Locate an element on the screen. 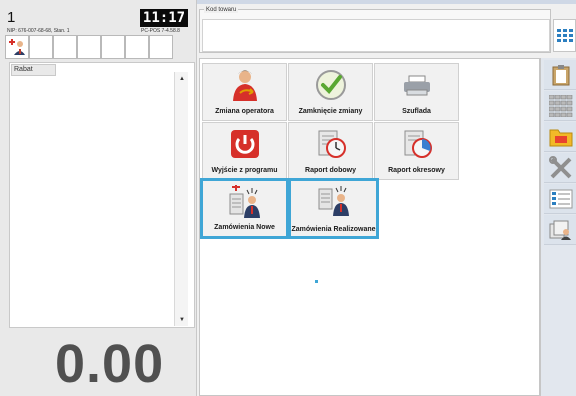  tile-szuflada: Szuflada is located at coordinates (416, 92).